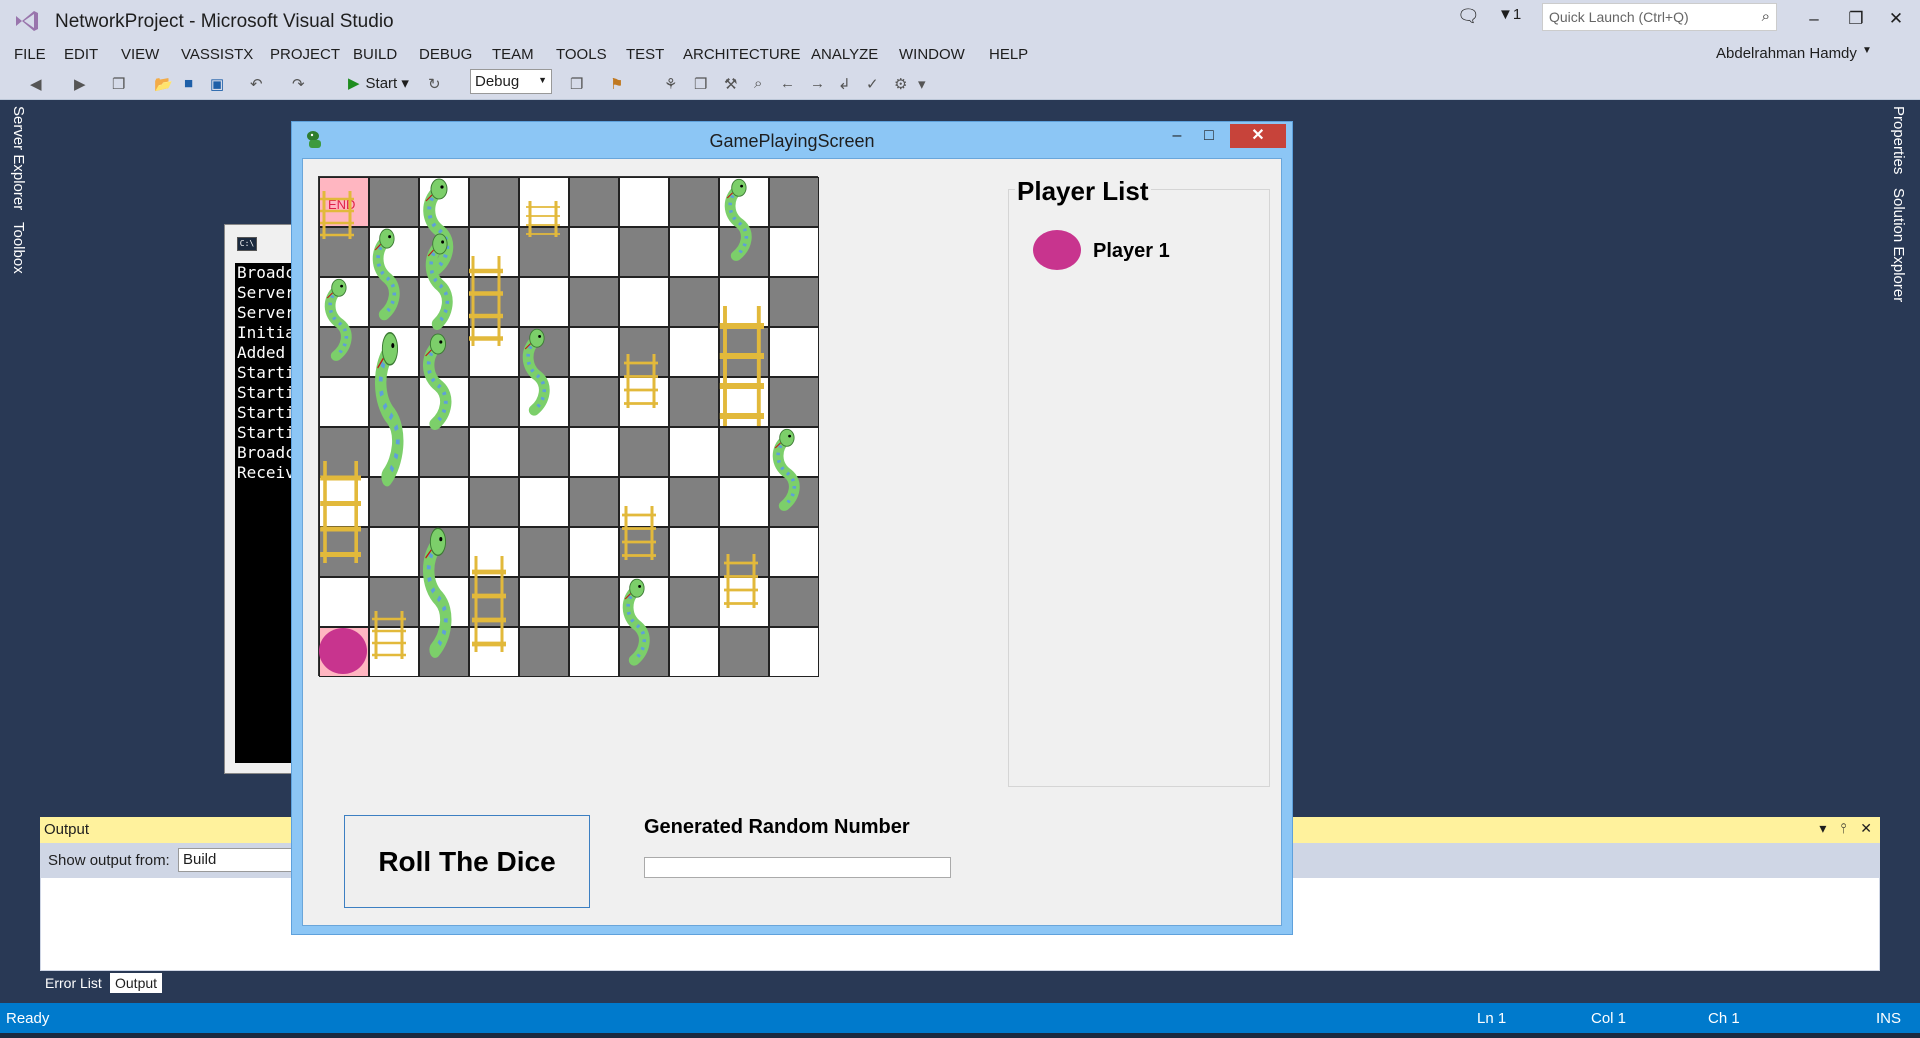  I want to click on menu-vassistx: VASSISTX, so click(217, 55).